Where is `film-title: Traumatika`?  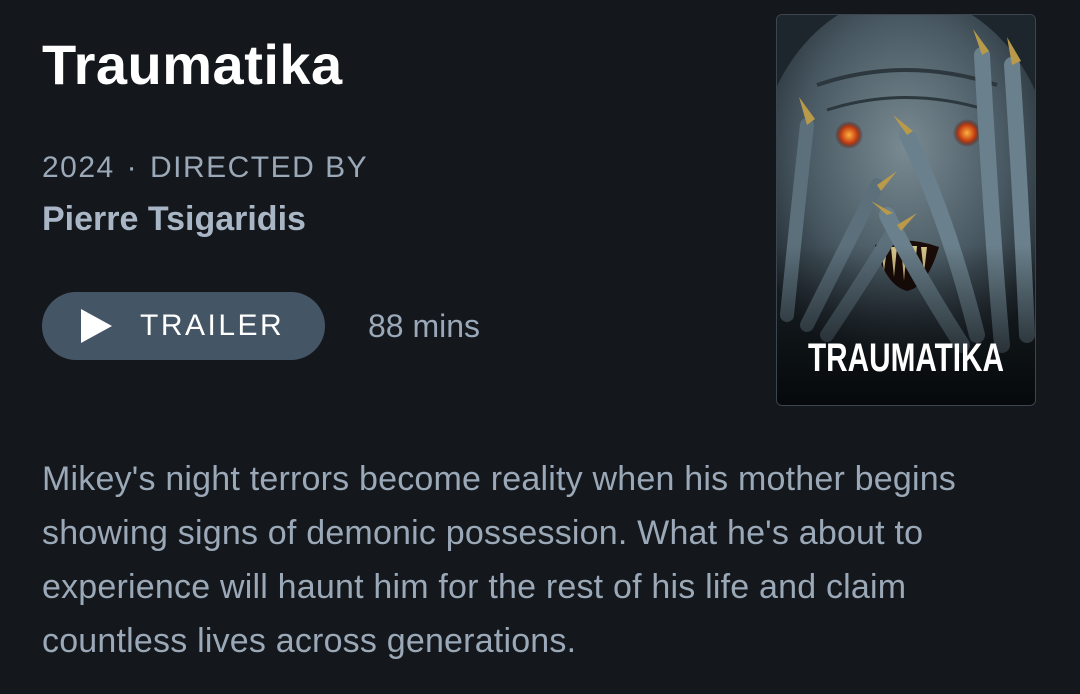 film-title: Traumatika is located at coordinates (192, 64).